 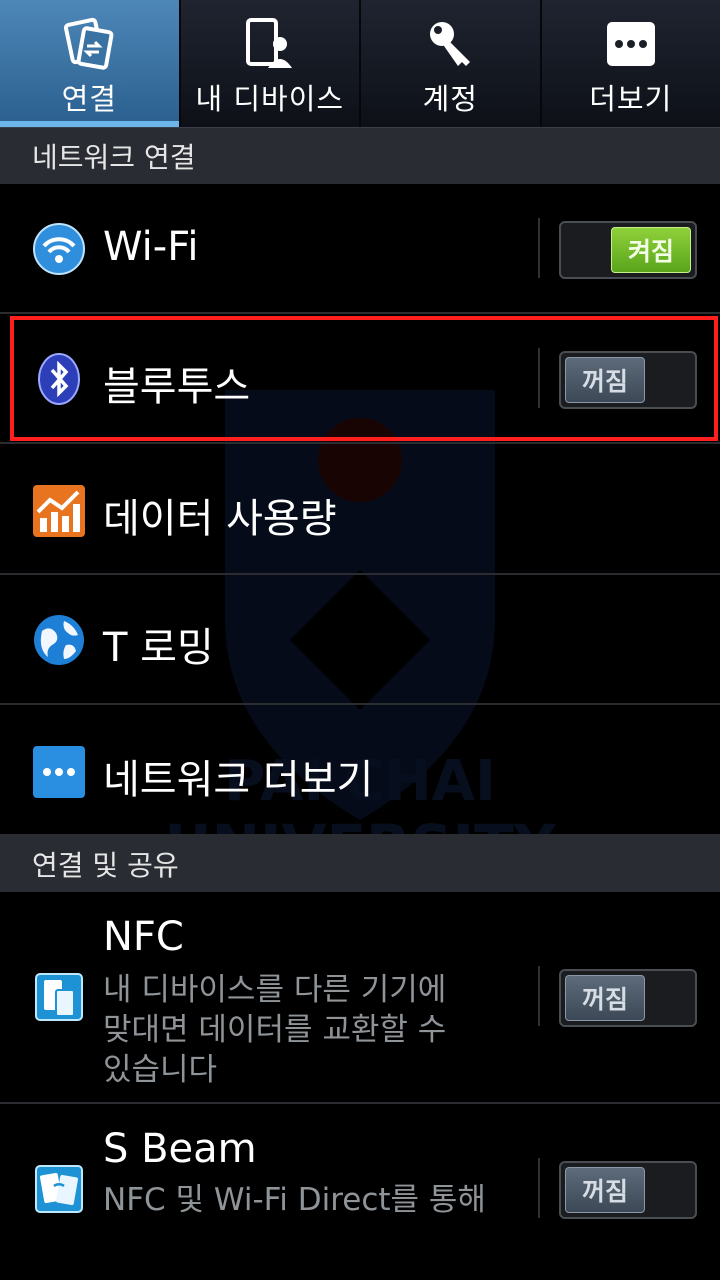 I want to click on tab-bar: 연결 내 디바이스 계정 더보기, so click(x=360, y=64).